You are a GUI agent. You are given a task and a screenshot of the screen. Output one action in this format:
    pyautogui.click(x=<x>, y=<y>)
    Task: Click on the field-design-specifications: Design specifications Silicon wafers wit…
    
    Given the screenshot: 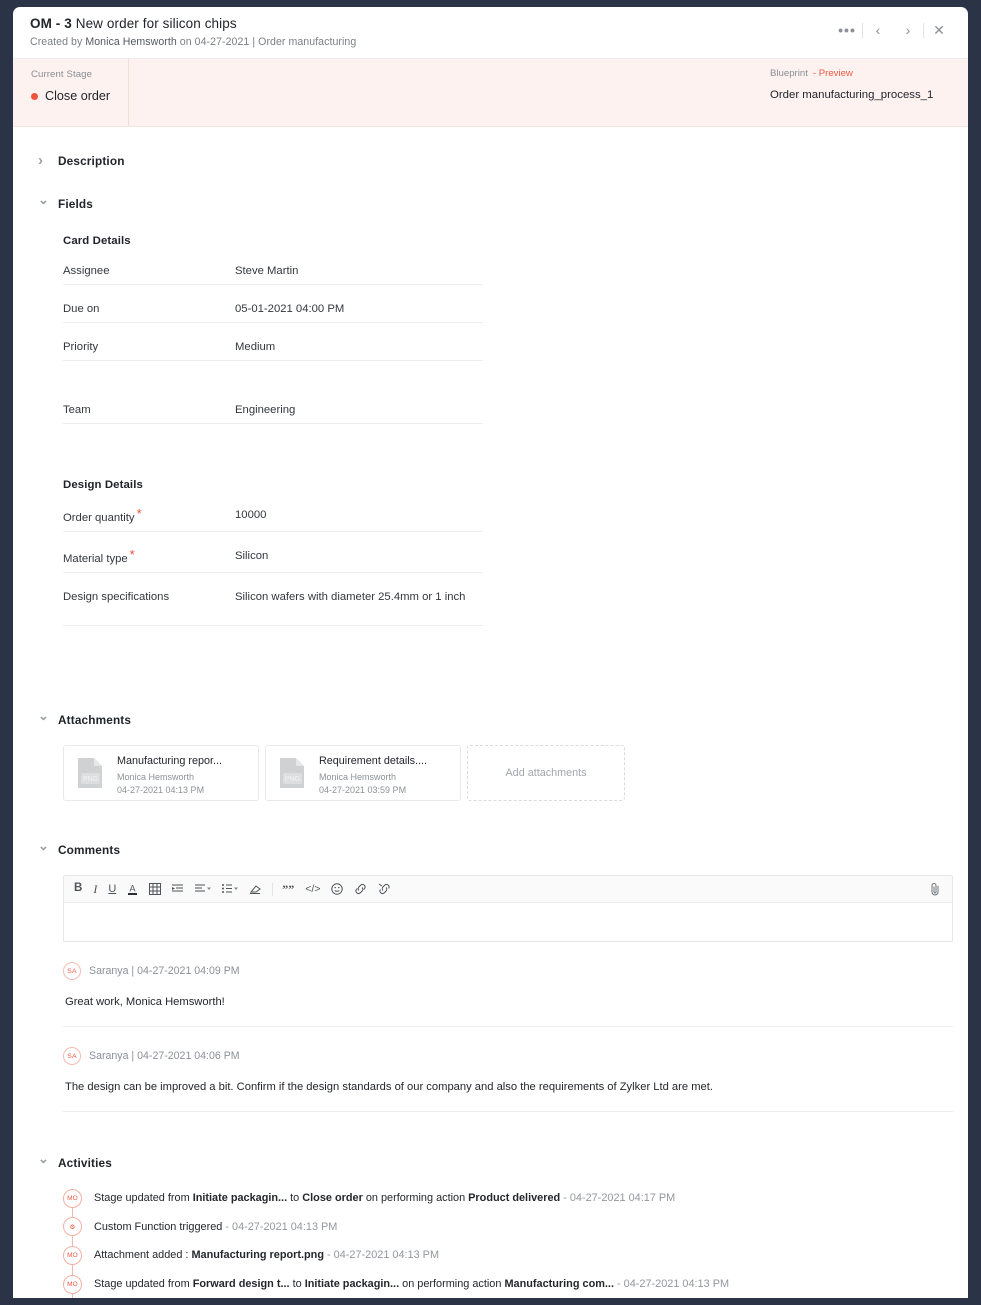 What is the action you would take?
    pyautogui.click(x=273, y=599)
    